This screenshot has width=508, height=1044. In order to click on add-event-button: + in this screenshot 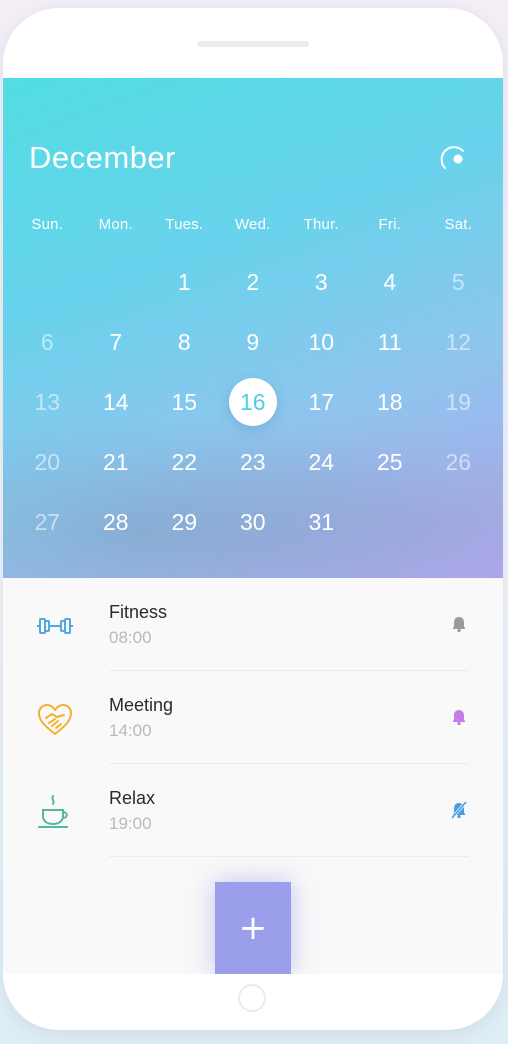, I will do `click(253, 928)`.